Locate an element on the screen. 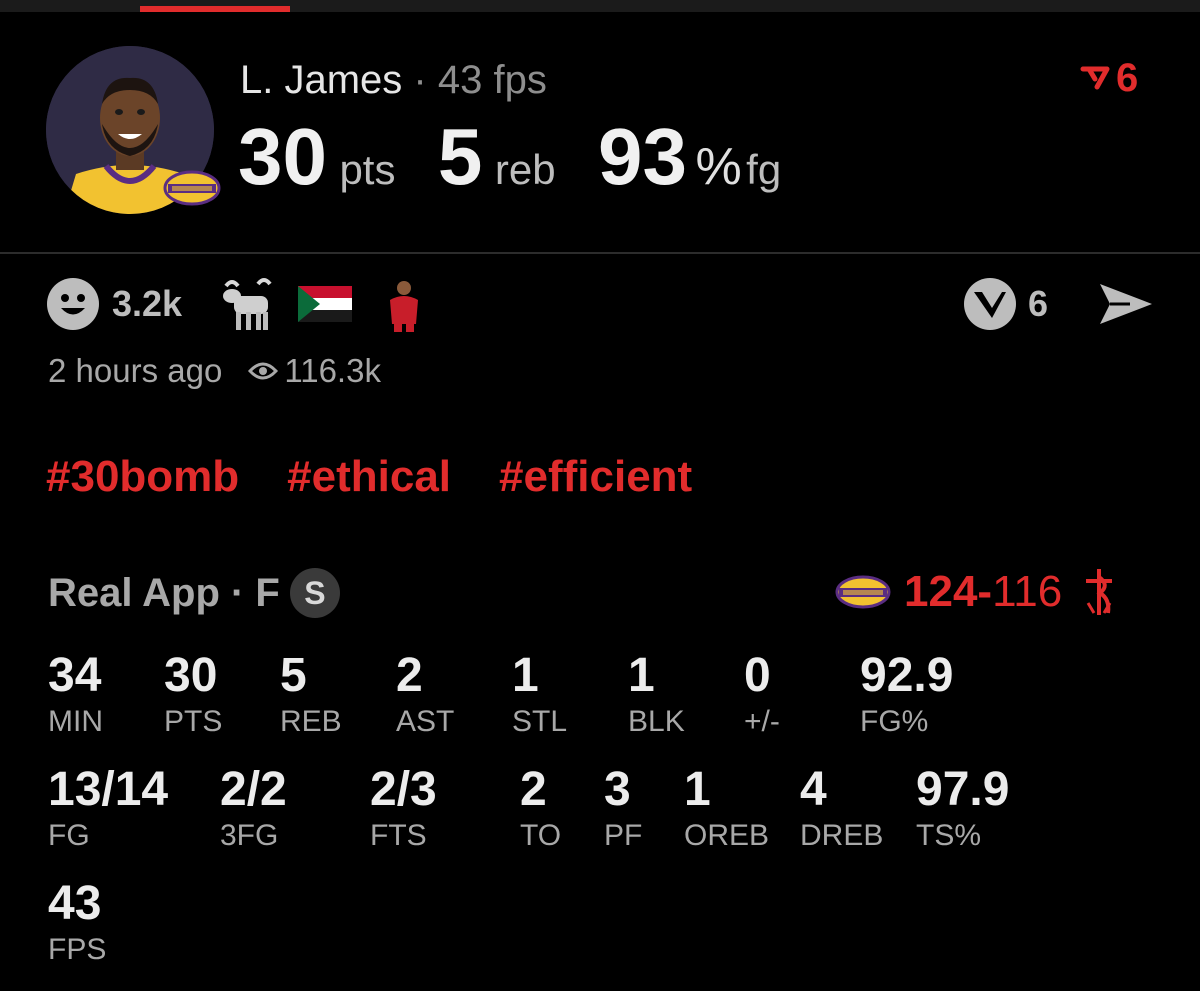  headline-stats: 30 pts 5 reb 93 % fg is located at coordinates (509, 157).